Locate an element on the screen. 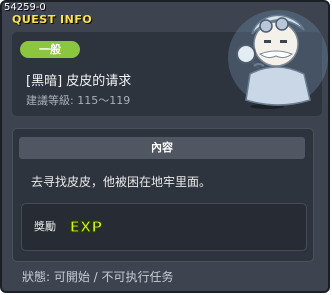 Image resolution: width=332 pixels, height=295 pixels. reward-label: 獎勵 is located at coordinates (45, 226).